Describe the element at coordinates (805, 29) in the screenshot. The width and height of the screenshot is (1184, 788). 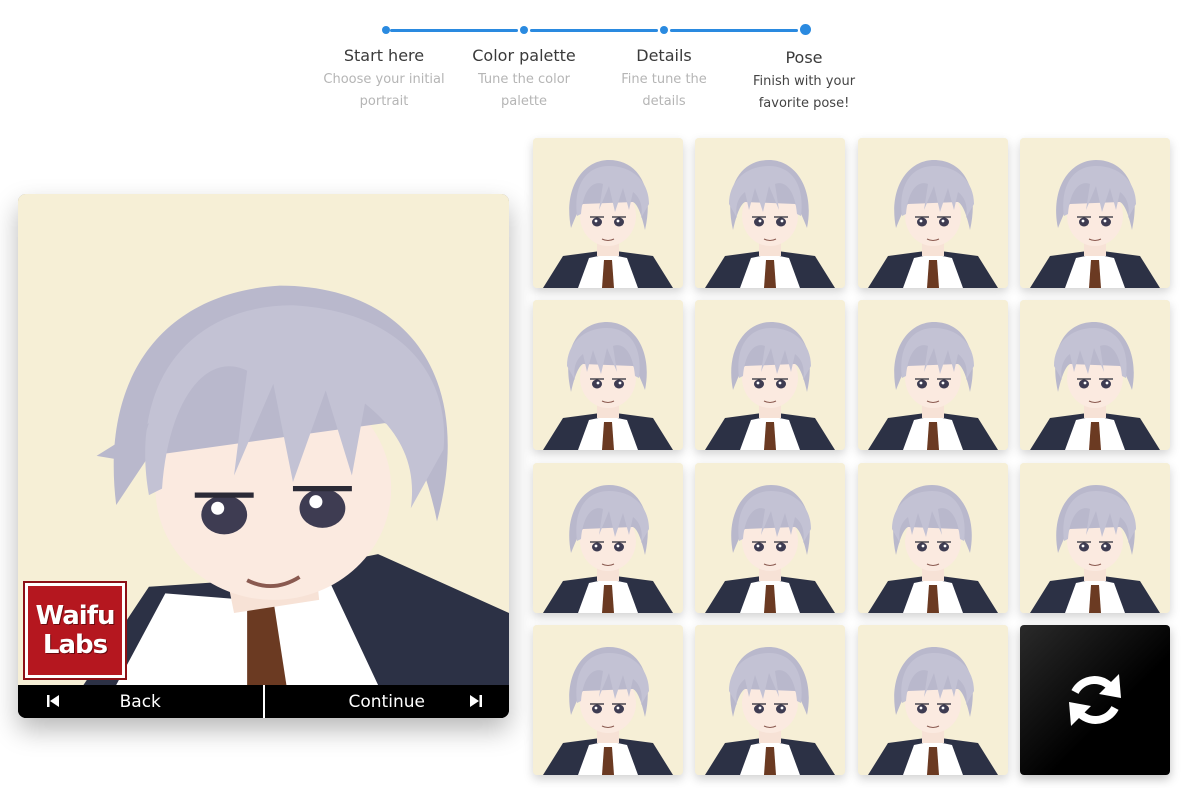
I see `step-dot-current` at that location.